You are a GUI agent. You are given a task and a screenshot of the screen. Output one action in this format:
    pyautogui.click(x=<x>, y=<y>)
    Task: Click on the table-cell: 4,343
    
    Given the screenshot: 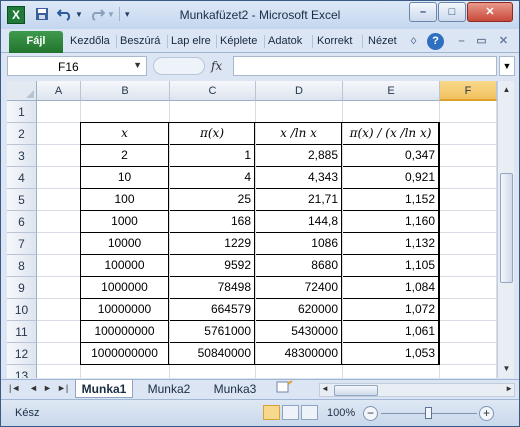 What is the action you would take?
    pyautogui.click(x=299, y=178)
    